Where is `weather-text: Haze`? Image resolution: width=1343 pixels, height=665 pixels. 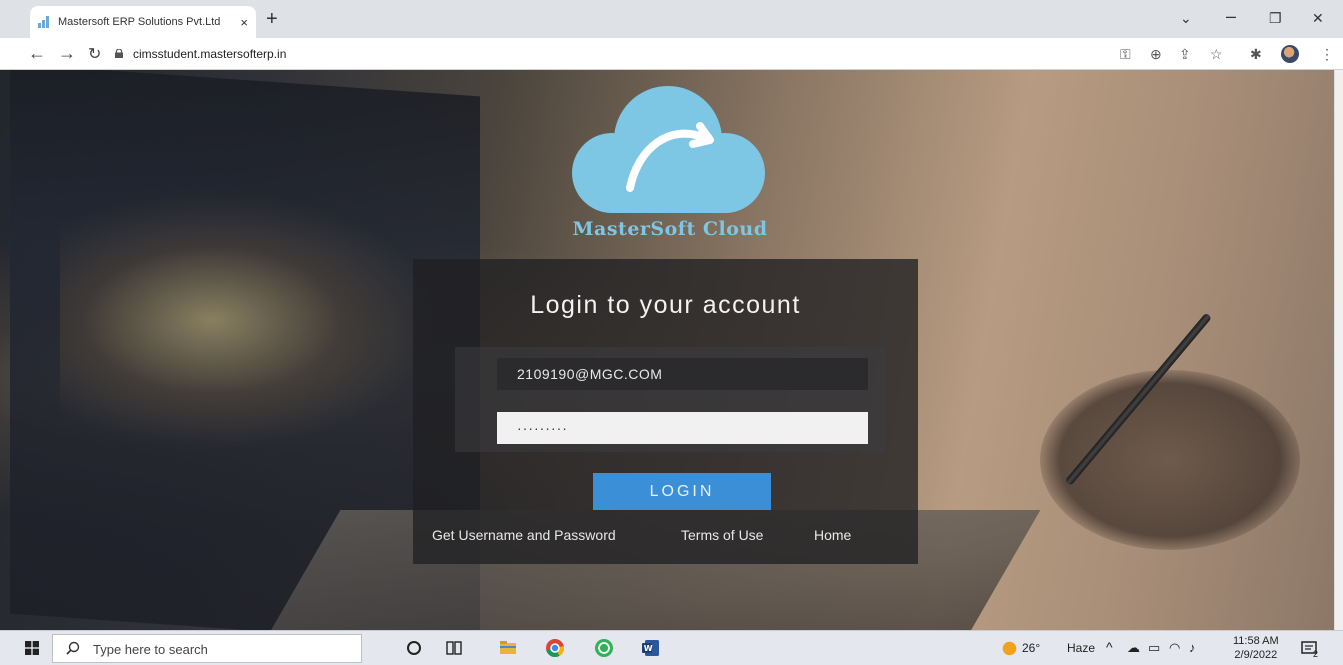
weather-text: Haze is located at coordinates (1081, 648).